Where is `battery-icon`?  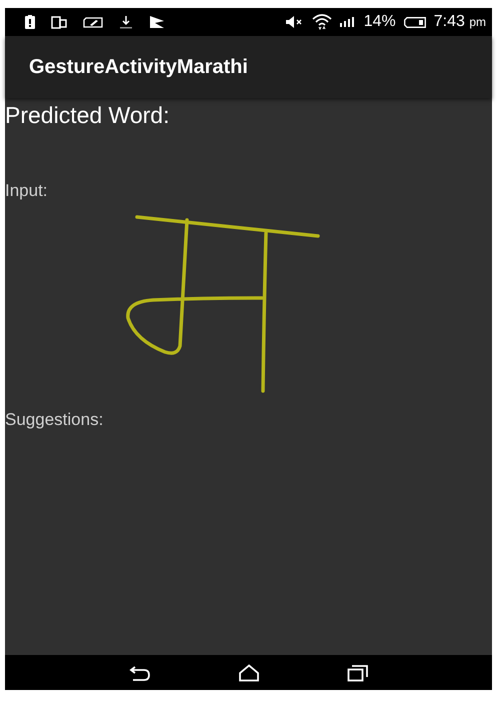
battery-icon is located at coordinates (415, 22).